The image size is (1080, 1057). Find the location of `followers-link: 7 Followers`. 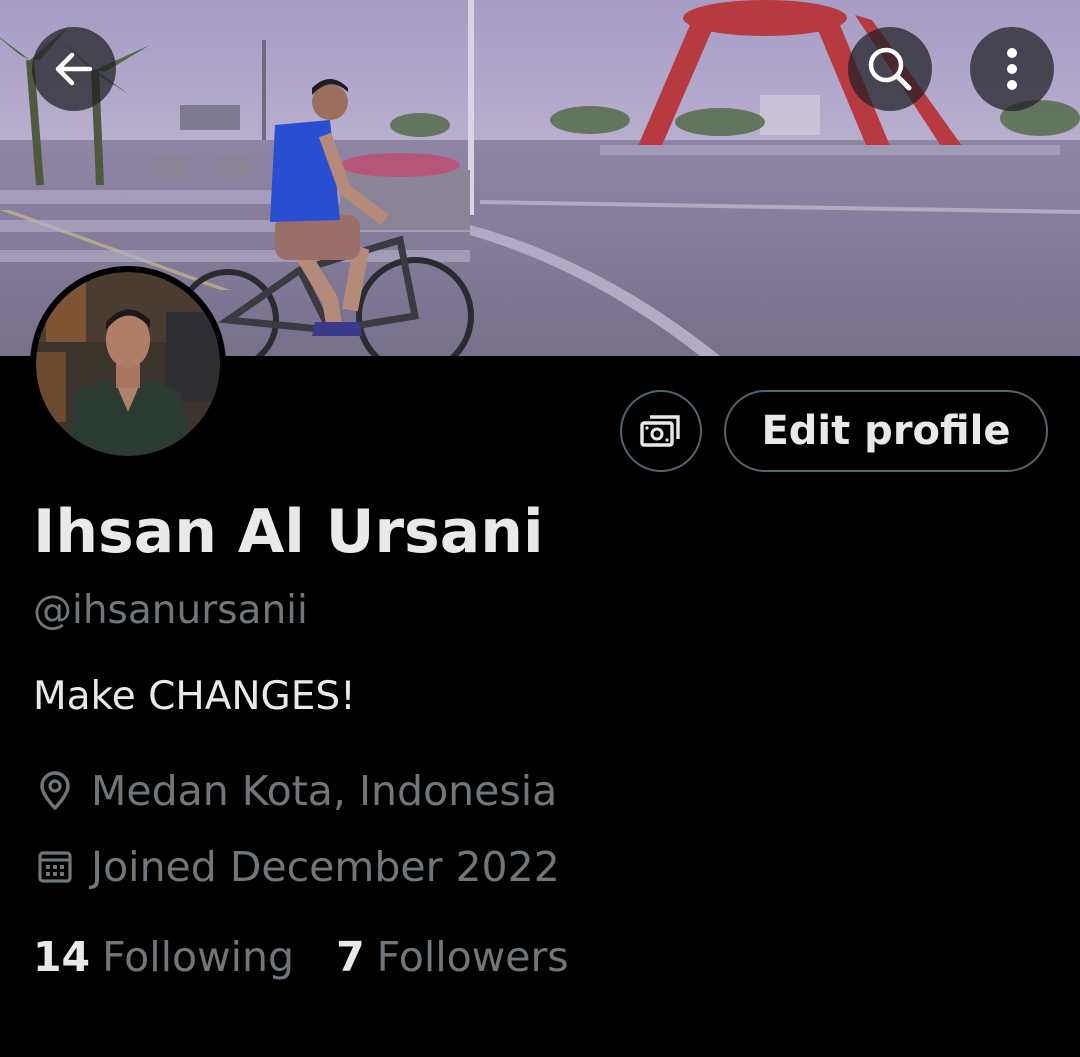

followers-link: 7 Followers is located at coordinates (452, 957).